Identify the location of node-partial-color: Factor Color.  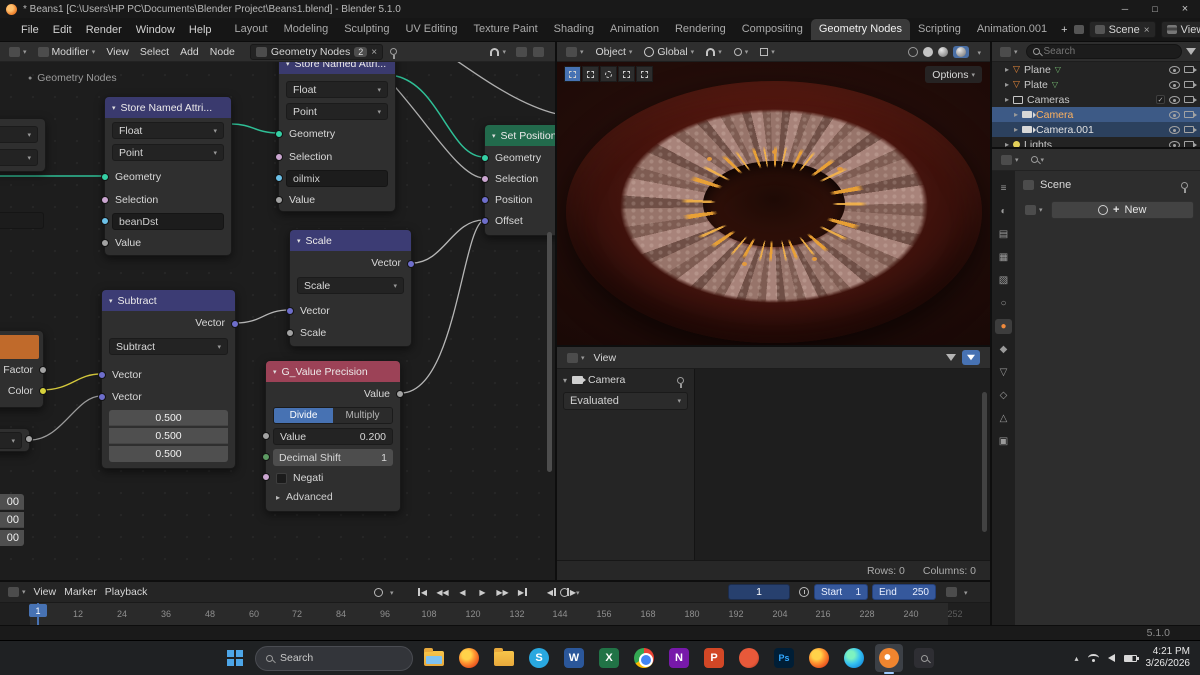
(23, 369).